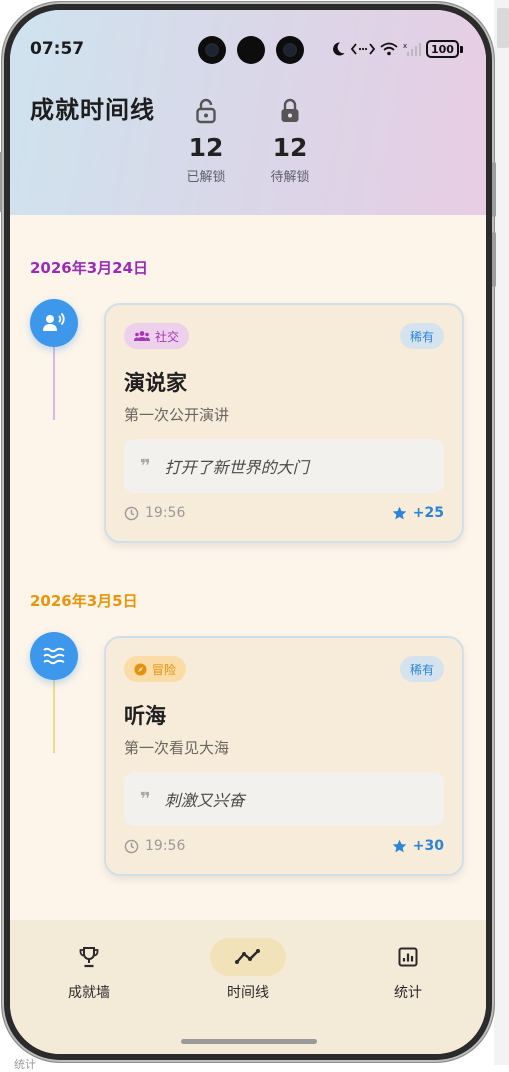 The width and height of the screenshot is (509, 1072). I want to click on tab-label: 统计, so click(408, 993).